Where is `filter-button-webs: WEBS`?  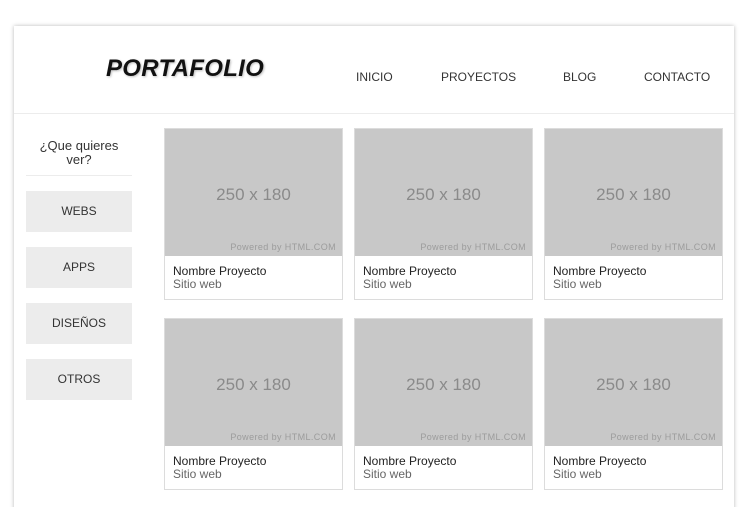 filter-button-webs: WEBS is located at coordinates (79, 211).